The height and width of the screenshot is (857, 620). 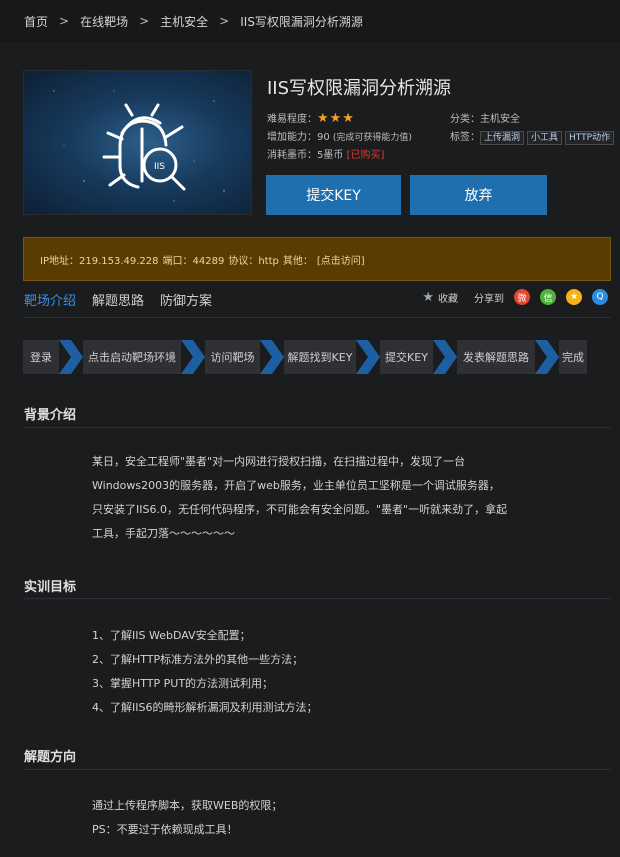 What do you see at coordinates (448, 297) in the screenshot?
I see `favorite-label: 收藏` at bounding box center [448, 297].